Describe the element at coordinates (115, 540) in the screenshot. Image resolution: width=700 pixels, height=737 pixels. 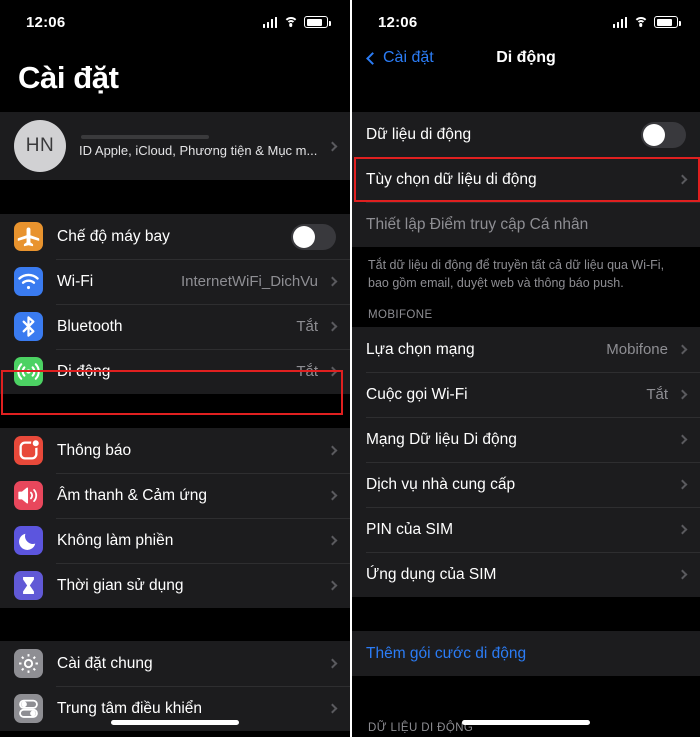
I see `sidebar-item-label: Không làm phiền` at that location.